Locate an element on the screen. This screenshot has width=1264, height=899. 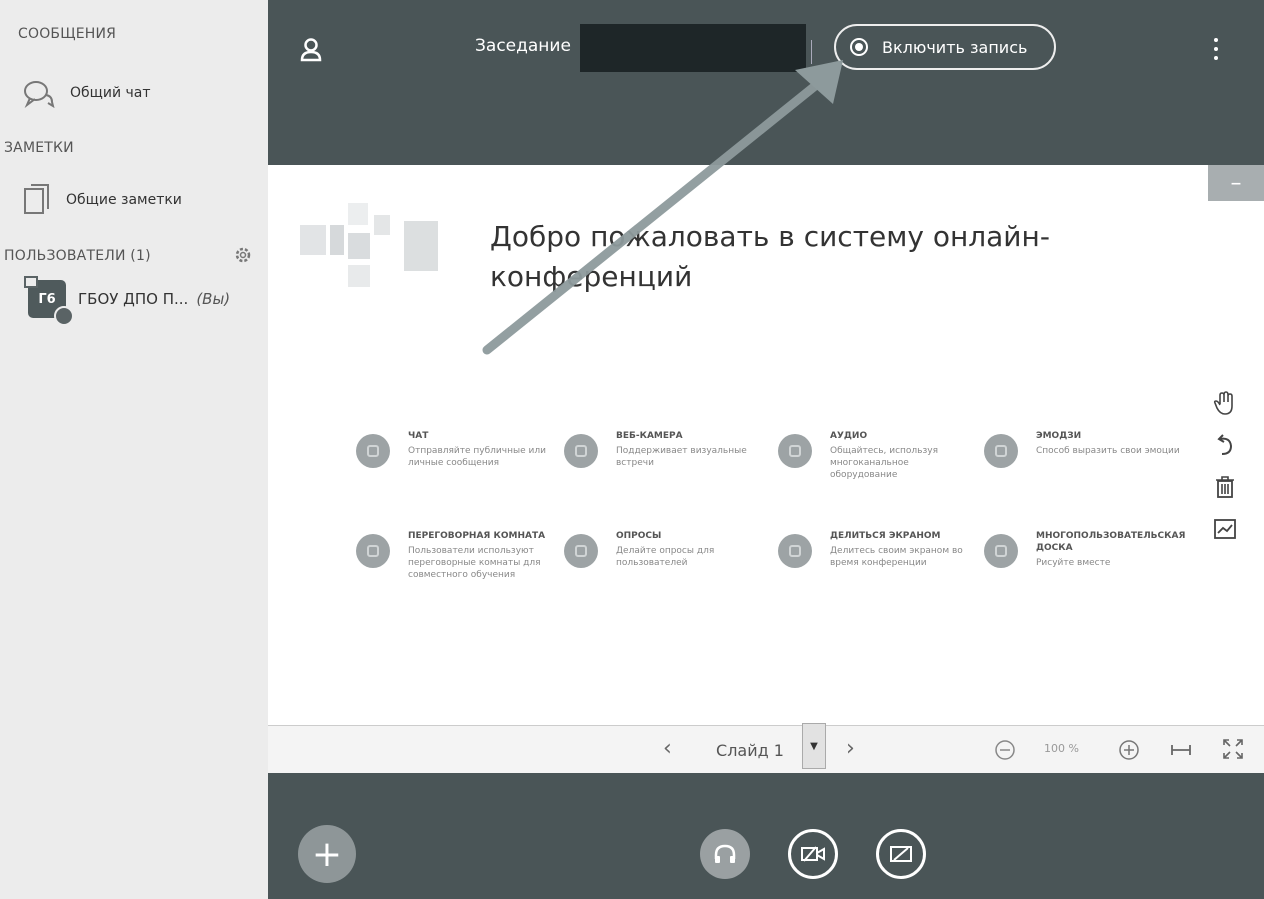
minus-icon: – is located at coordinates (1236, 183).